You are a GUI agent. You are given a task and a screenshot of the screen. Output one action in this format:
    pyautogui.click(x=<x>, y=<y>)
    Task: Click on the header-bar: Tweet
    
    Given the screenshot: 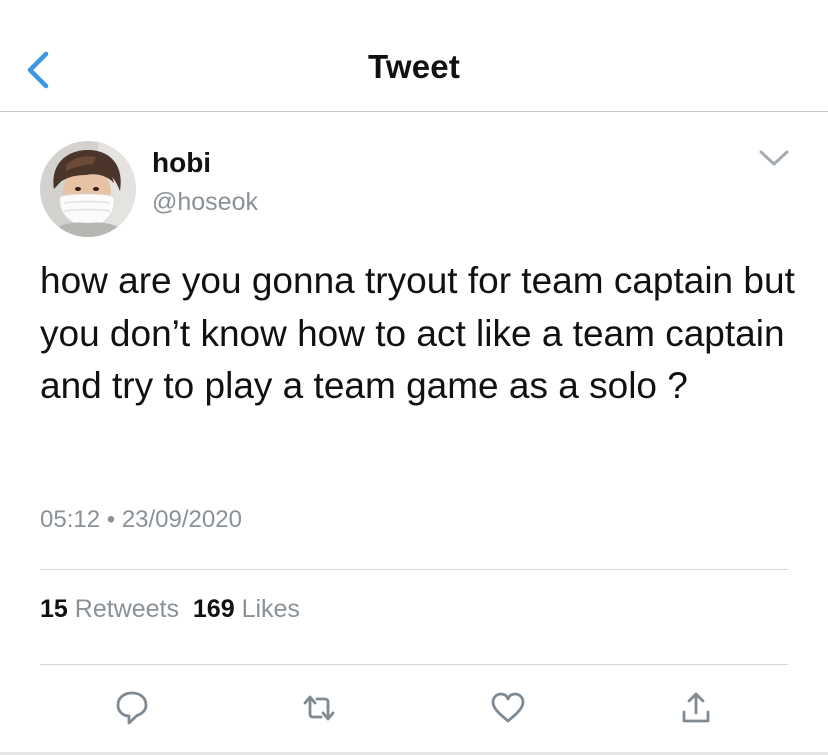 What is the action you would take?
    pyautogui.click(x=414, y=56)
    